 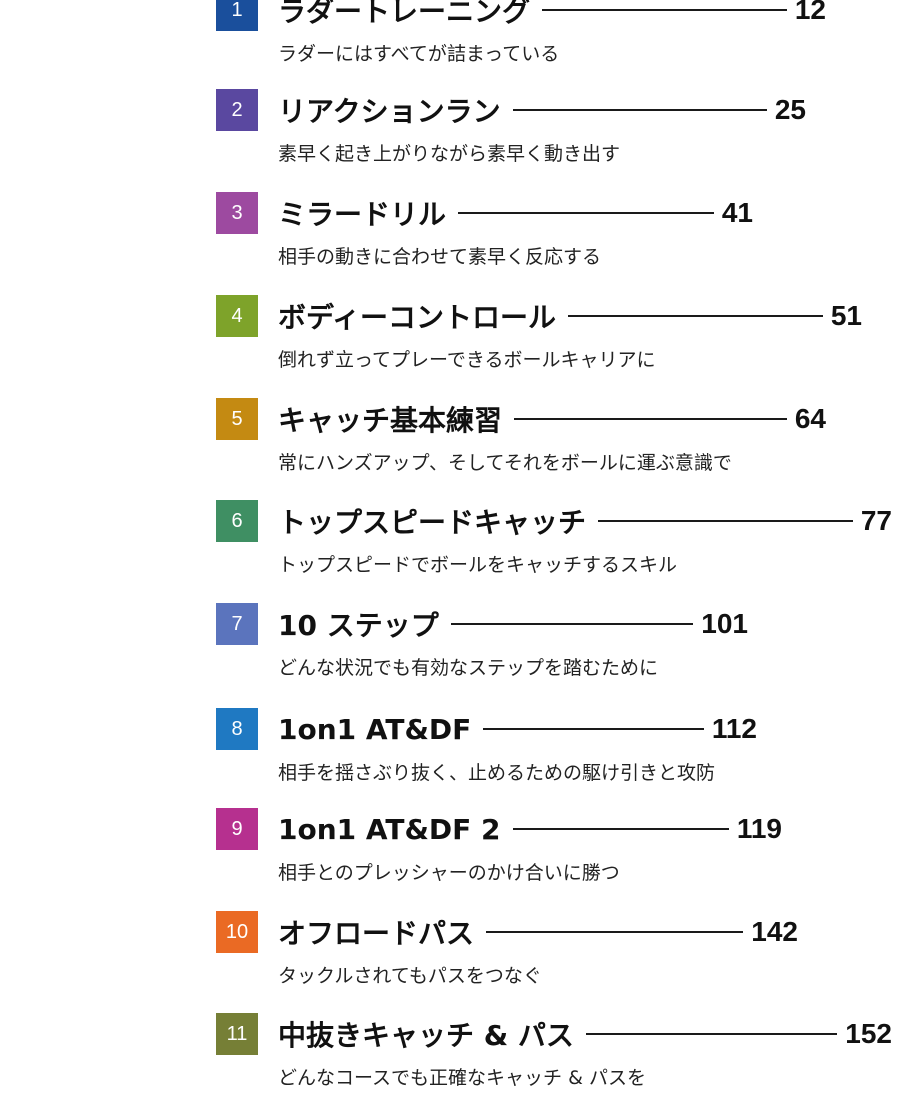 What do you see at coordinates (390, 420) in the screenshot?
I see `chapter-title: キャッチ基本練習` at bounding box center [390, 420].